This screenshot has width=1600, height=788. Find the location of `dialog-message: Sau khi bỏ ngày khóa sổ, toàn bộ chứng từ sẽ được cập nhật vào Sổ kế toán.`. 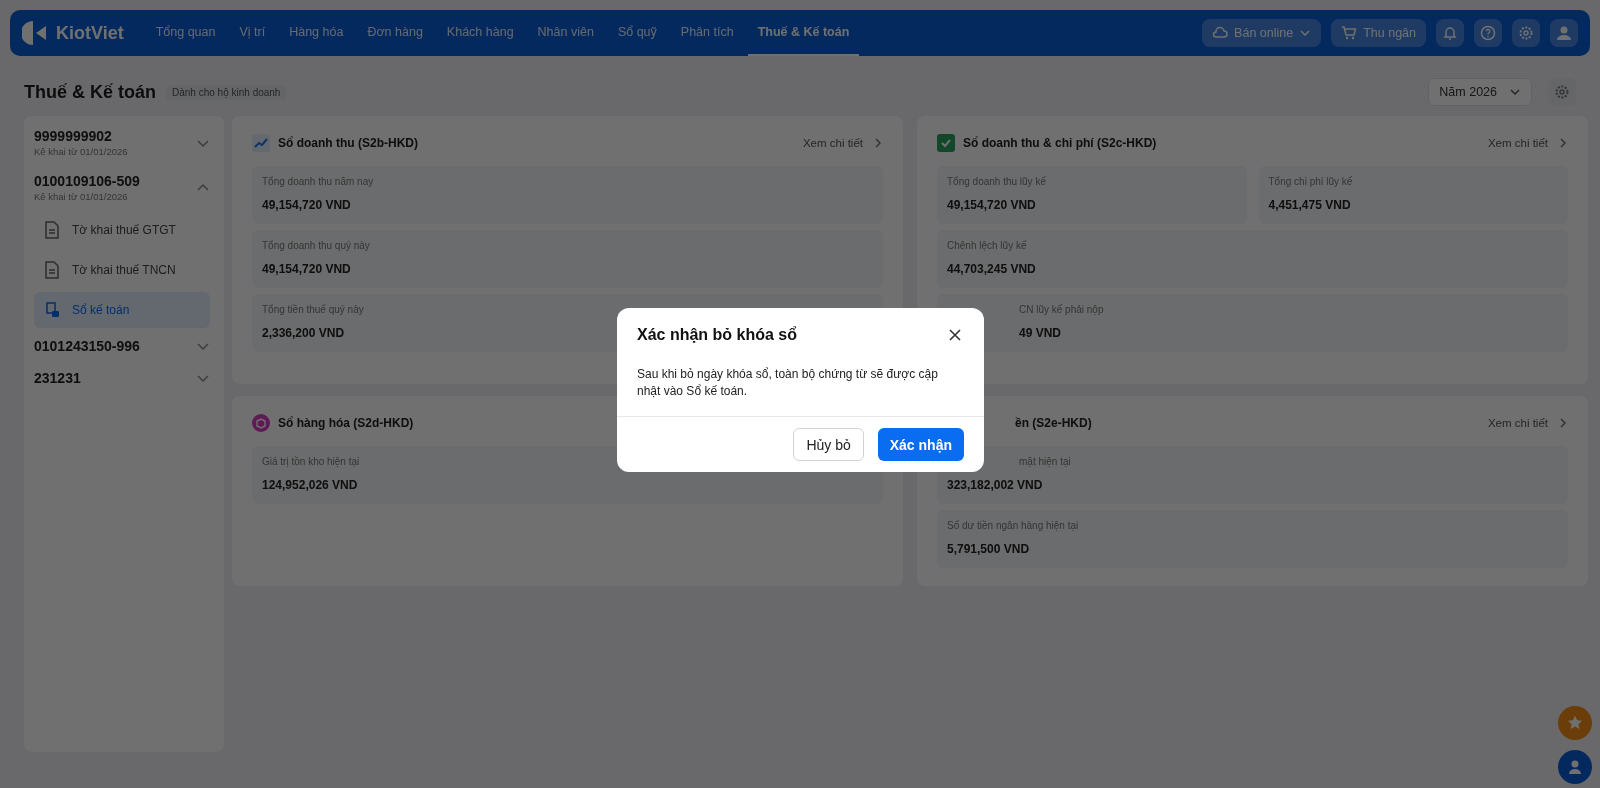

dialog-message: Sau khi bỏ ngày khóa sổ, toàn bộ chứng từ sẽ được cập nhật vào Sổ kế toán. is located at coordinates (787, 383).